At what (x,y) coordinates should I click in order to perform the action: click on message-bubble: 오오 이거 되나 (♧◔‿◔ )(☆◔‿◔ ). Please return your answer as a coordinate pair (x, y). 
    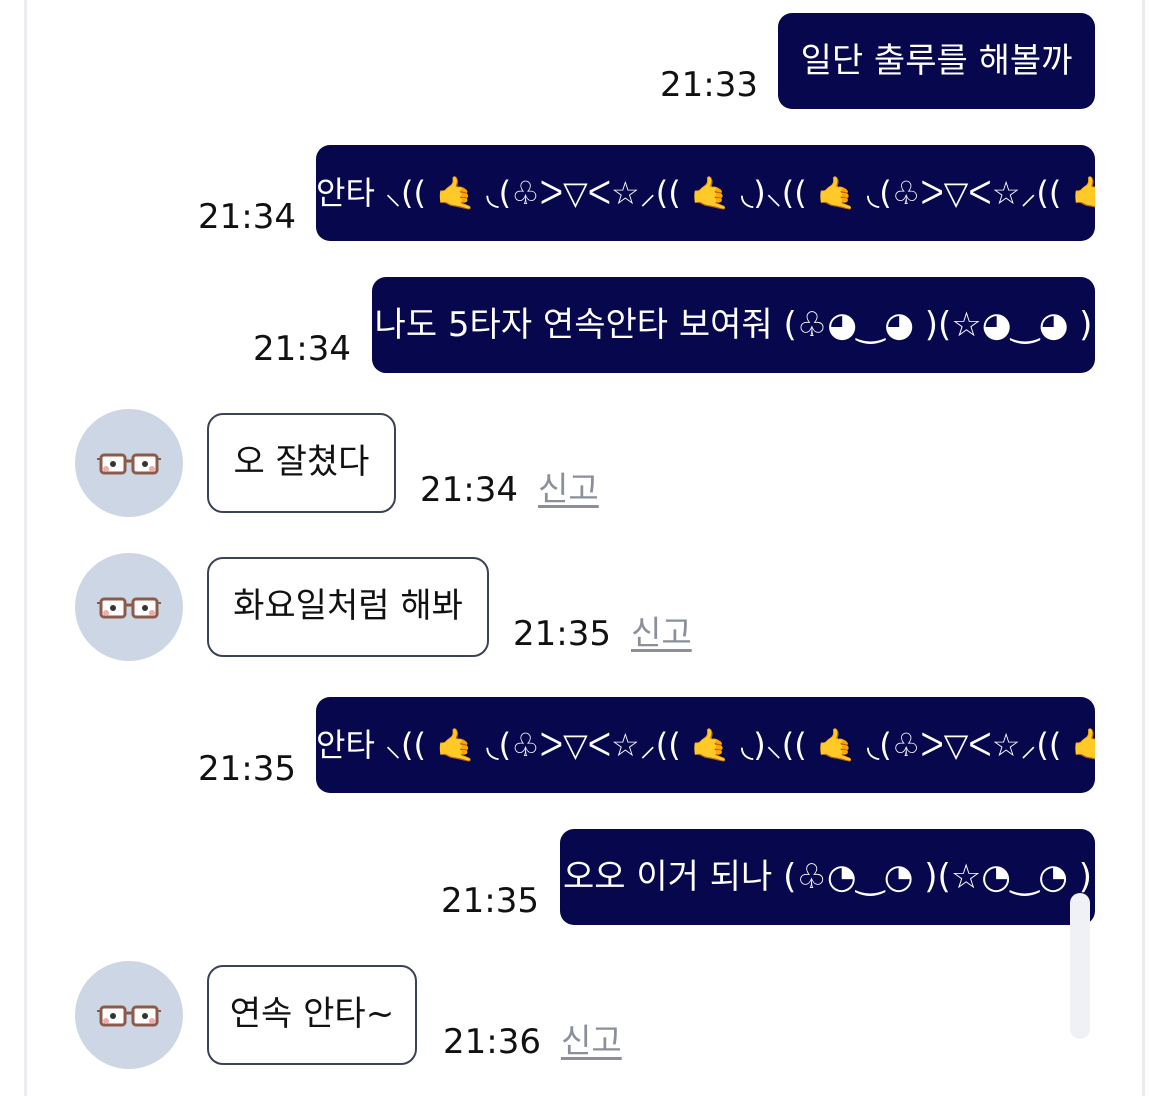
    Looking at the image, I should click on (827, 877).